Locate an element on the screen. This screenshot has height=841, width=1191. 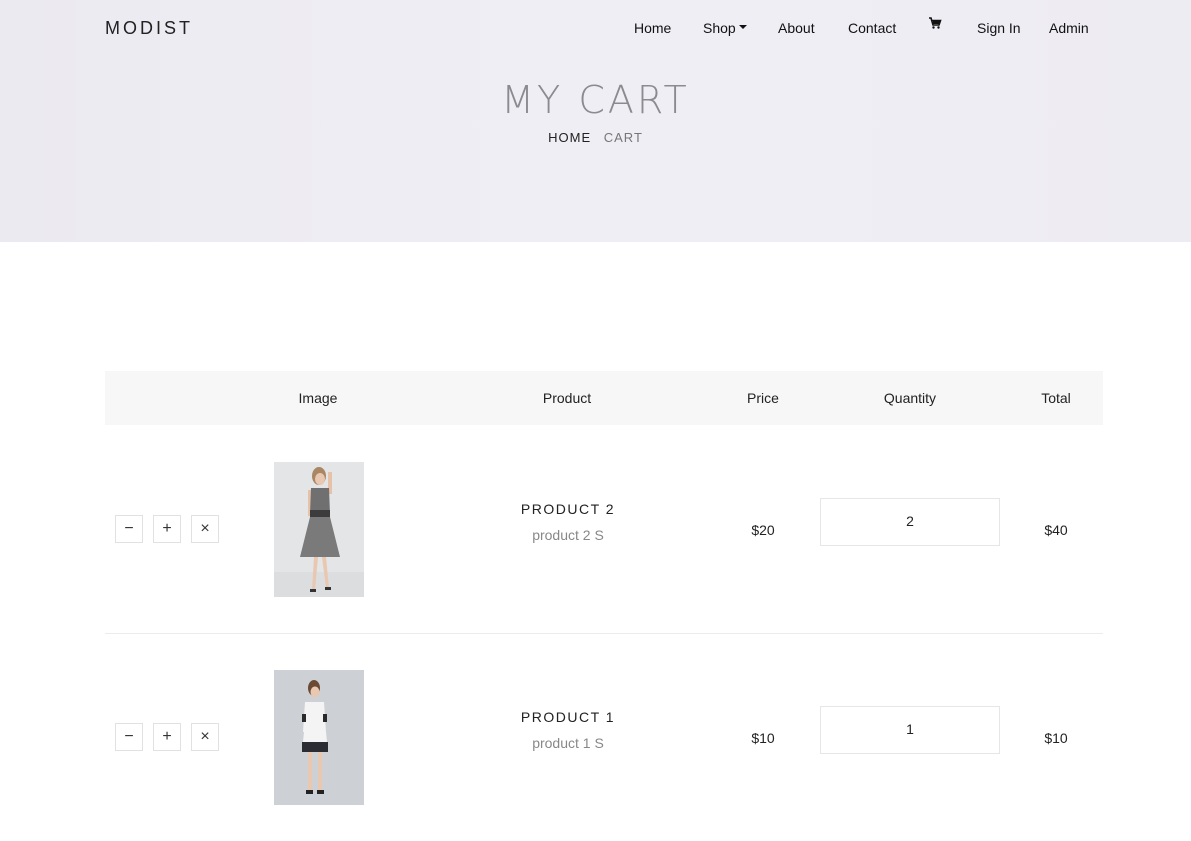
product-price: $20 is located at coordinates (763, 530).